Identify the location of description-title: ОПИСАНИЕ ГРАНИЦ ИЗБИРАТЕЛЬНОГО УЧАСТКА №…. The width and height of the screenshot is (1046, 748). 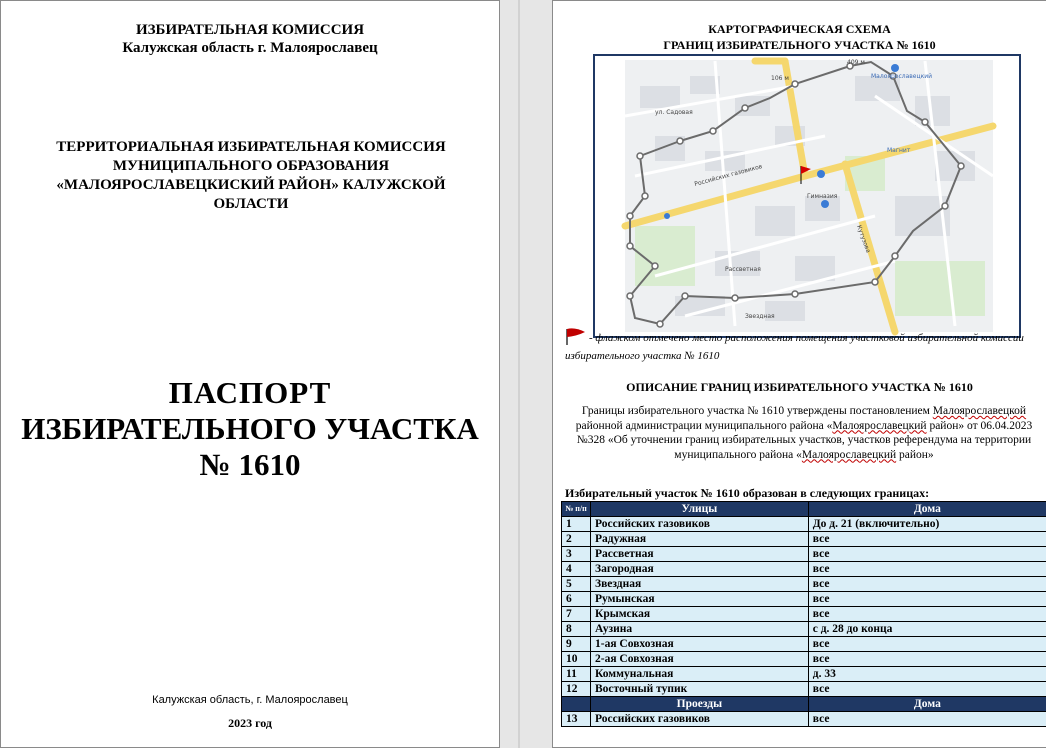
(799, 387).